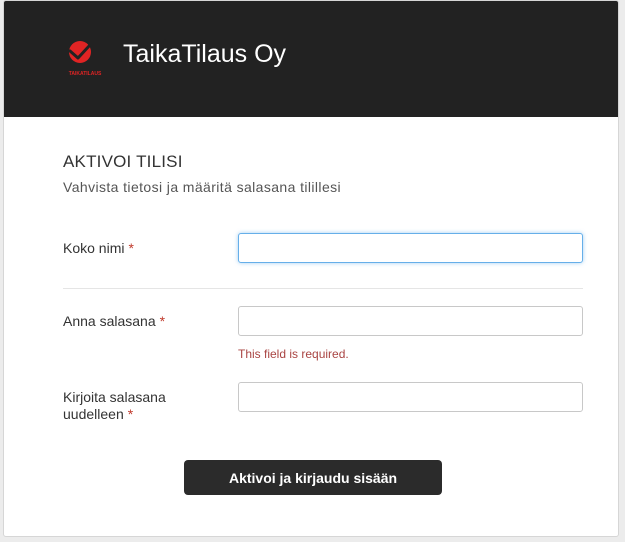 This screenshot has width=625, height=542. I want to click on taikatilaus-logo-icon: TAIKATILAUS, so click(85, 59).